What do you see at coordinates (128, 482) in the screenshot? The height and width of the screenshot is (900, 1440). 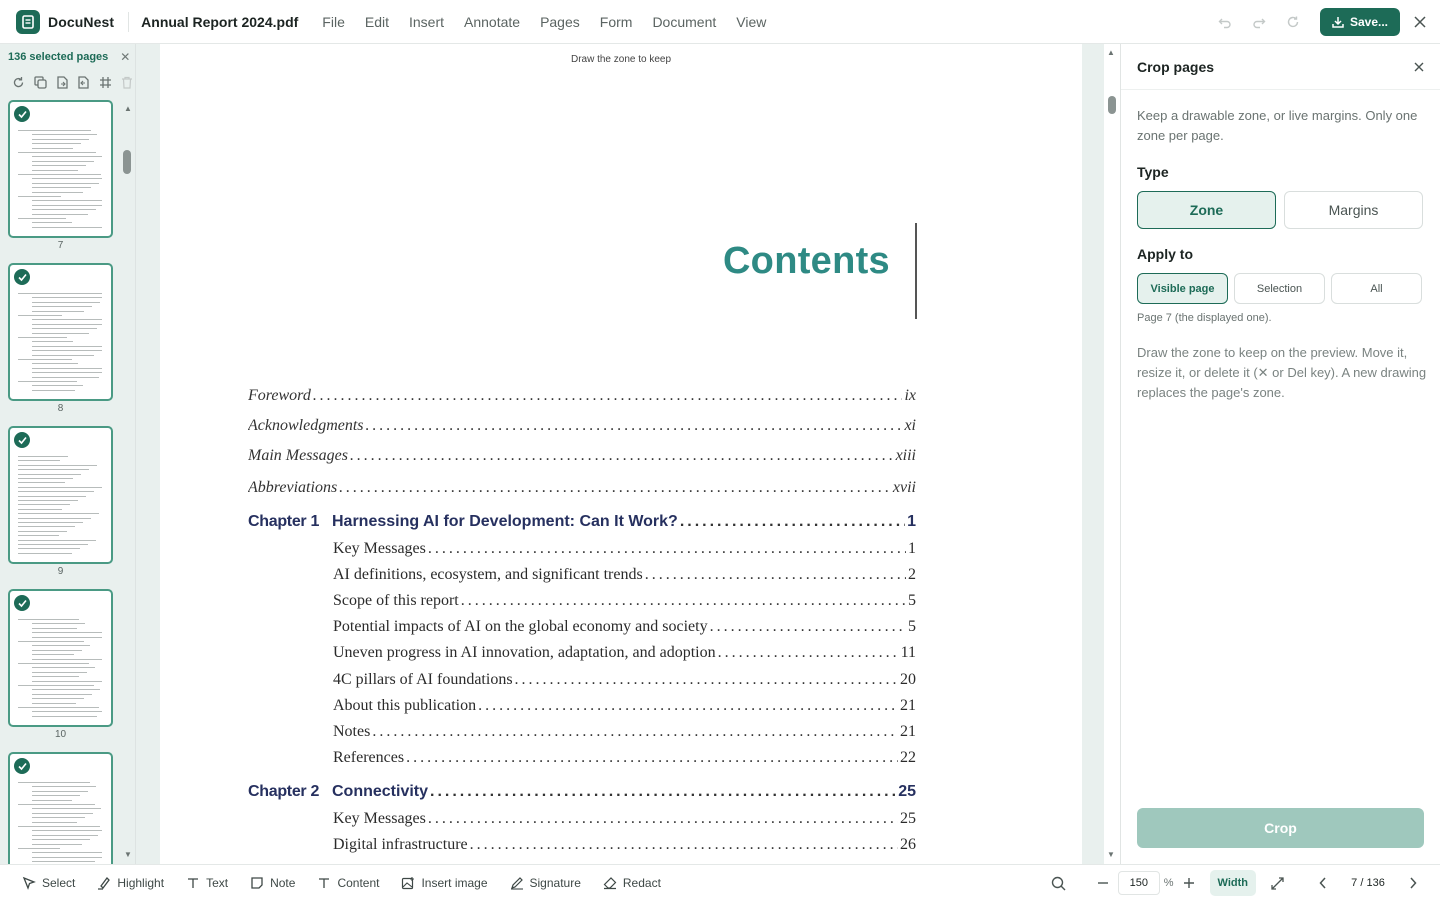 I see `thumbnail-scrollbar: ▲ ▼` at bounding box center [128, 482].